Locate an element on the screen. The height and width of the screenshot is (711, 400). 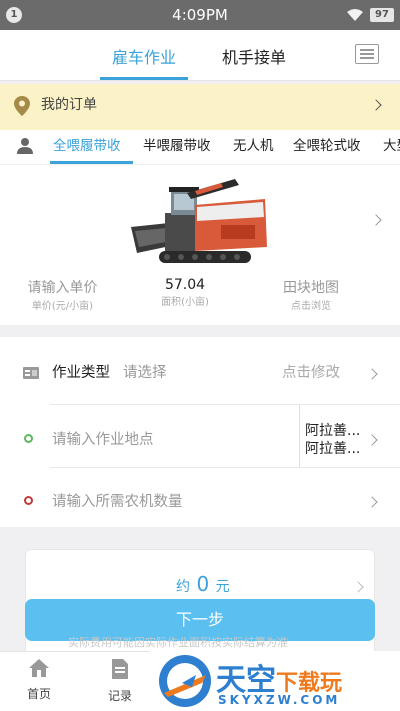
price-prefix: 约 is located at coordinates (183, 587).